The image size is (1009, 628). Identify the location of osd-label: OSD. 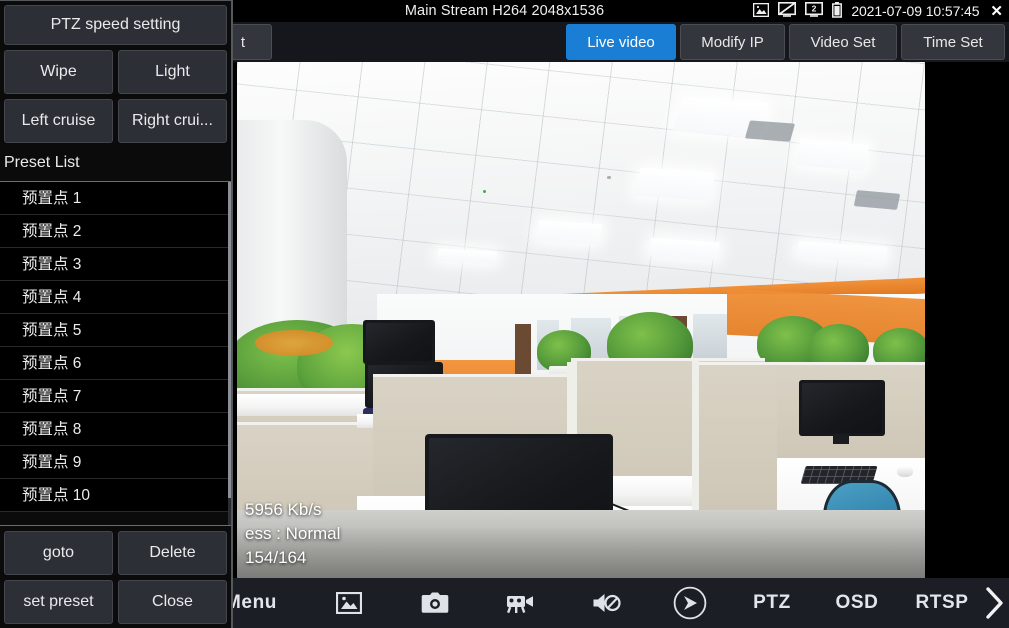
(857, 602).